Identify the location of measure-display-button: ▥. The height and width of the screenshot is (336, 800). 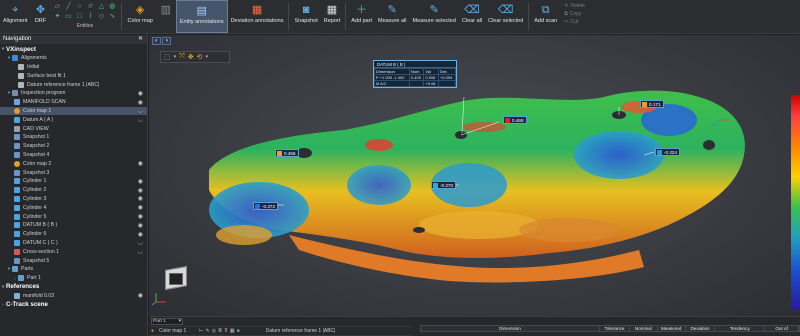
(166, 16).